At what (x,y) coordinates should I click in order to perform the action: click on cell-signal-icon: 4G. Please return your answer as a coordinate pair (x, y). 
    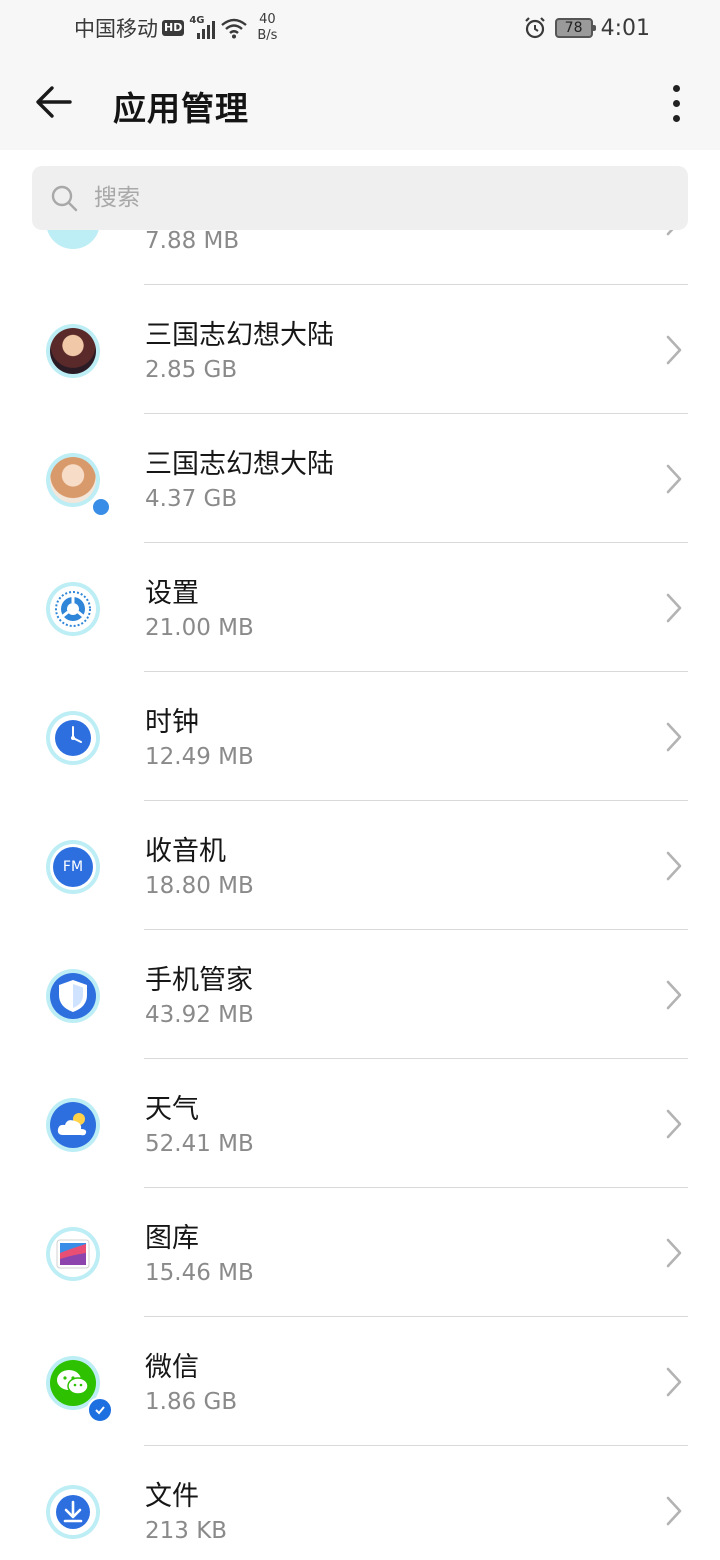
    Looking at the image, I should click on (202, 27).